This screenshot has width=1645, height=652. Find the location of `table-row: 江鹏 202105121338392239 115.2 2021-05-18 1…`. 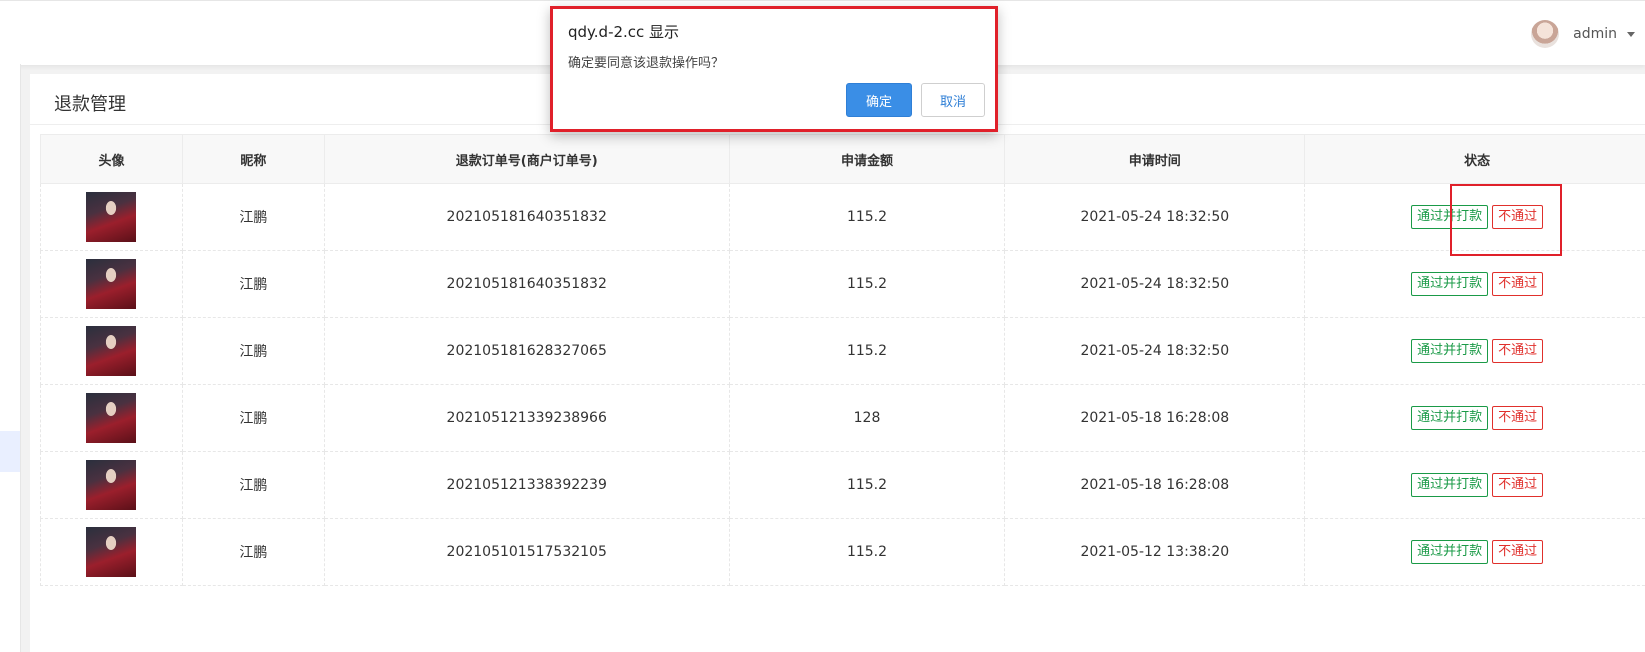

table-row: 江鹏 202105121338392239 115.2 2021-05-18 1… is located at coordinates (842, 485).